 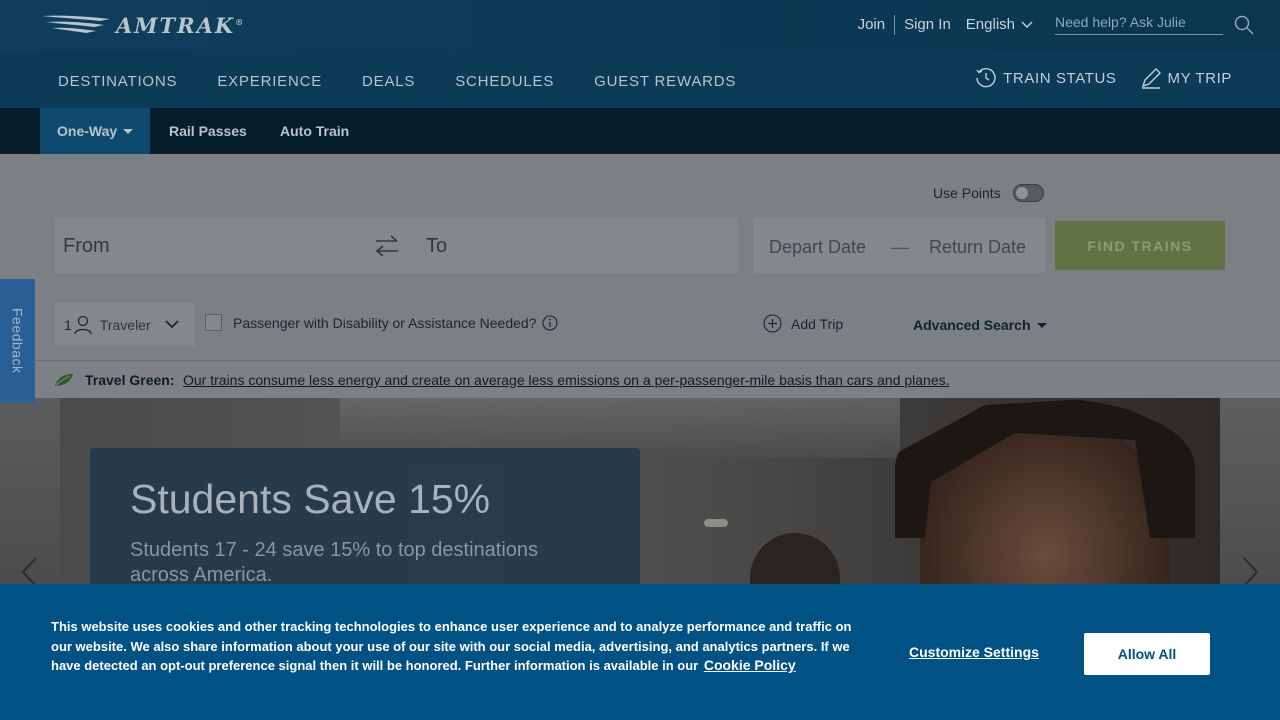 I want to click on amtrak-swoosh-icon, so click(x=76, y=24).